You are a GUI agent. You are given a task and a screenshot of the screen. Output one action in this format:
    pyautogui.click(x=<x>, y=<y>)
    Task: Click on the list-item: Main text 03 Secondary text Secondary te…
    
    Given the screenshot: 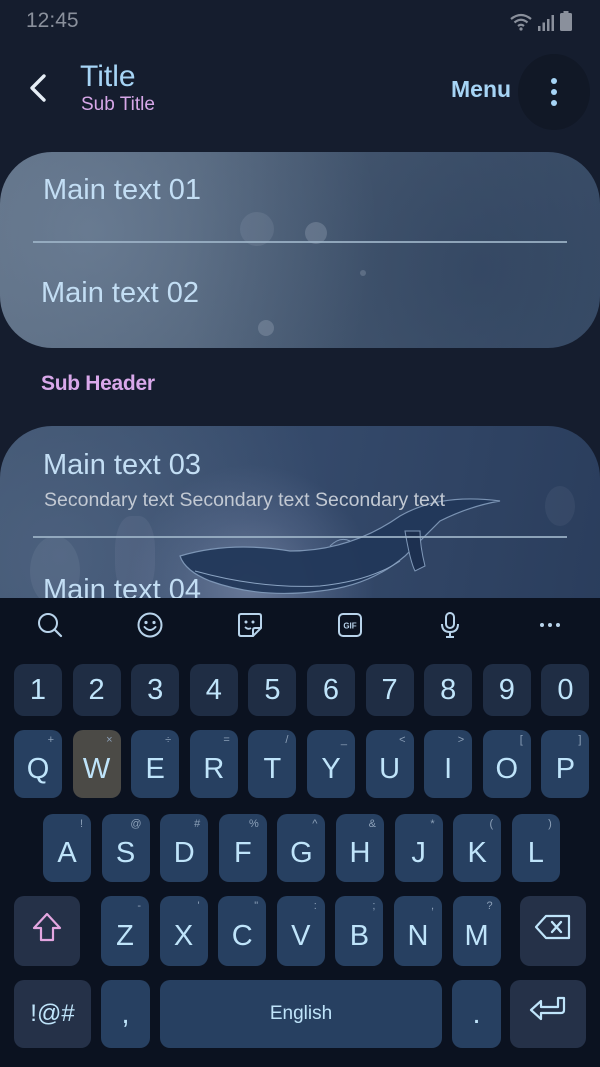 What is the action you would take?
    pyautogui.click(x=300, y=481)
    